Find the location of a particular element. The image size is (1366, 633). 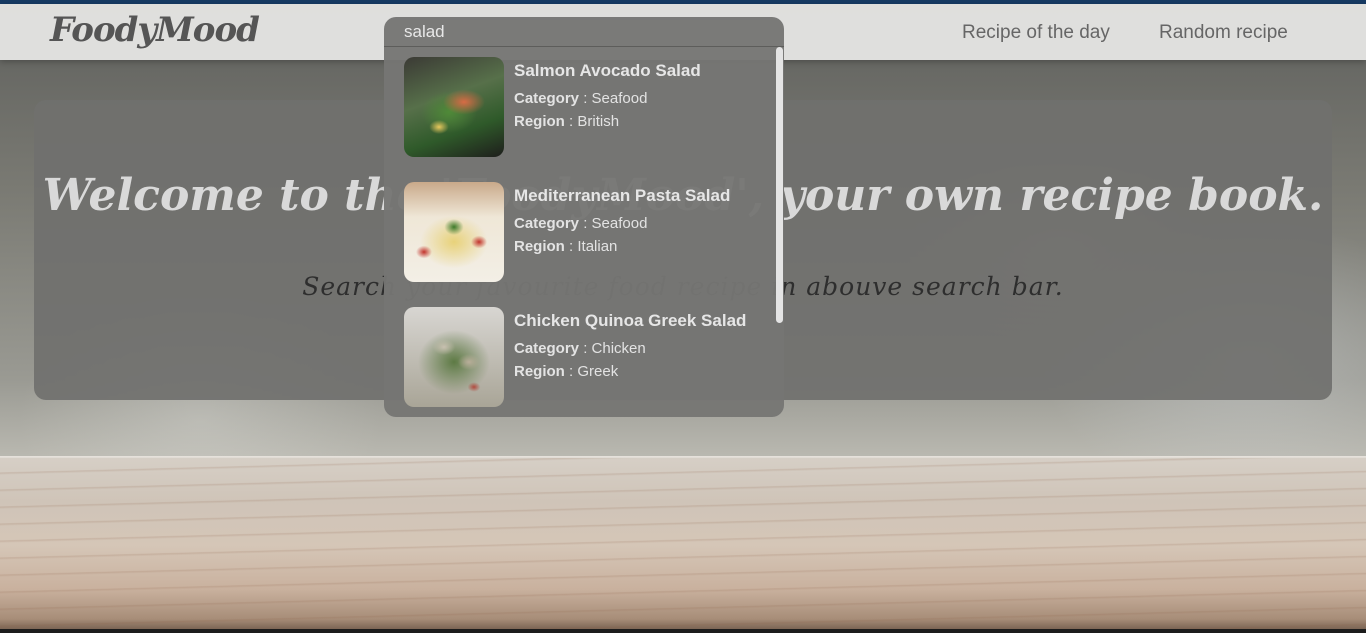

salmon-salad-image is located at coordinates (454, 107).